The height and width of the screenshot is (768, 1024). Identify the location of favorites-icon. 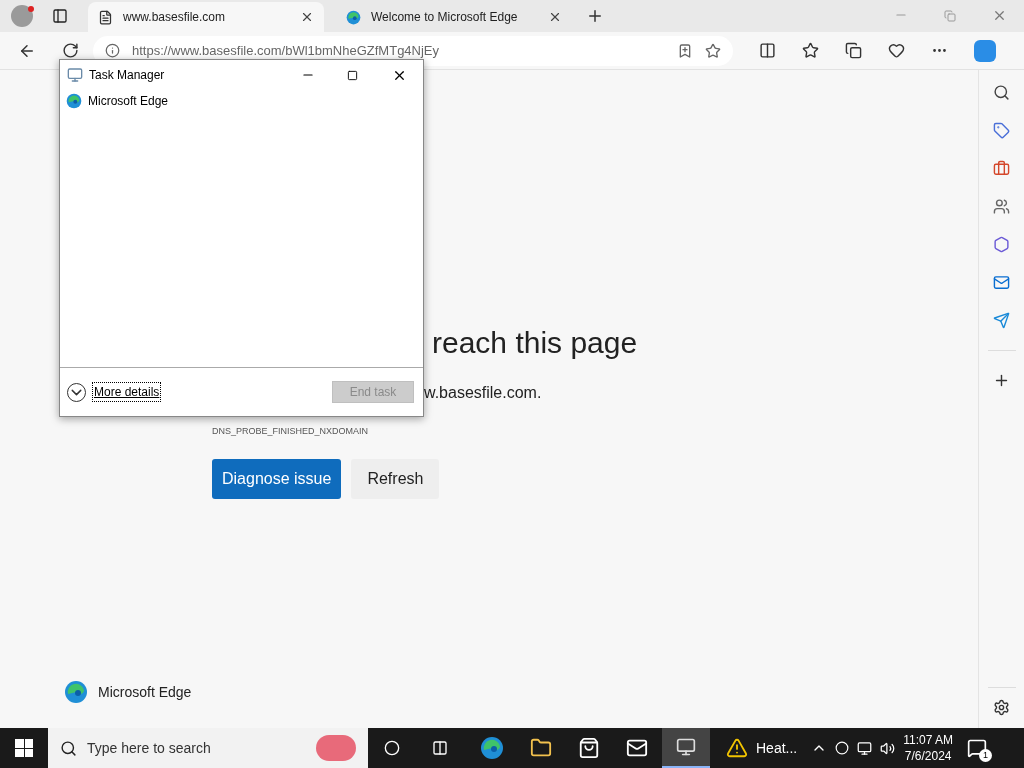
(810, 50).